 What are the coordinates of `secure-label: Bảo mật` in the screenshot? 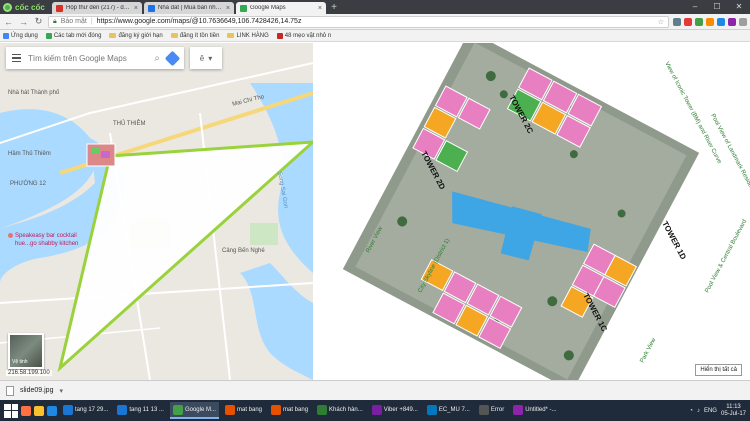 It's located at (73, 21).